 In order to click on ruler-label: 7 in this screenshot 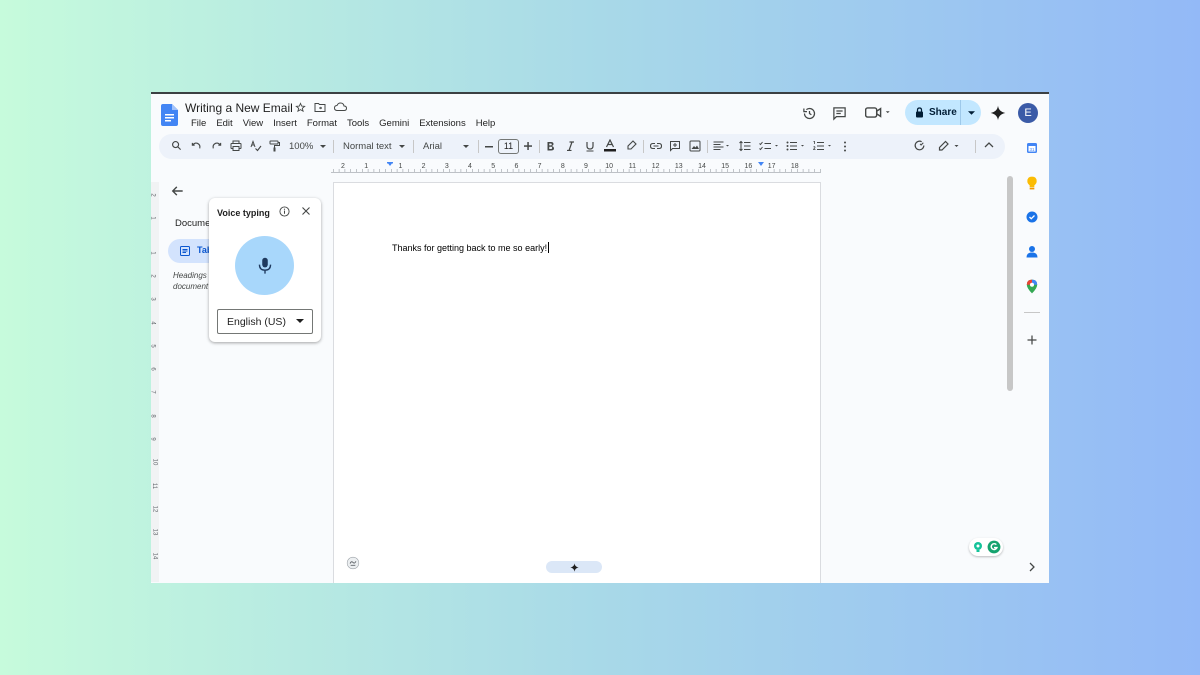, I will do `click(539, 166)`.